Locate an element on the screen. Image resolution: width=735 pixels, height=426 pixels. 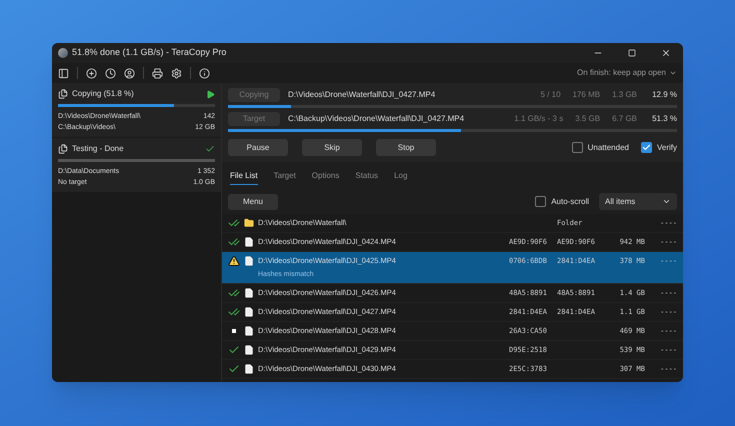
tab: File List is located at coordinates (244, 177).